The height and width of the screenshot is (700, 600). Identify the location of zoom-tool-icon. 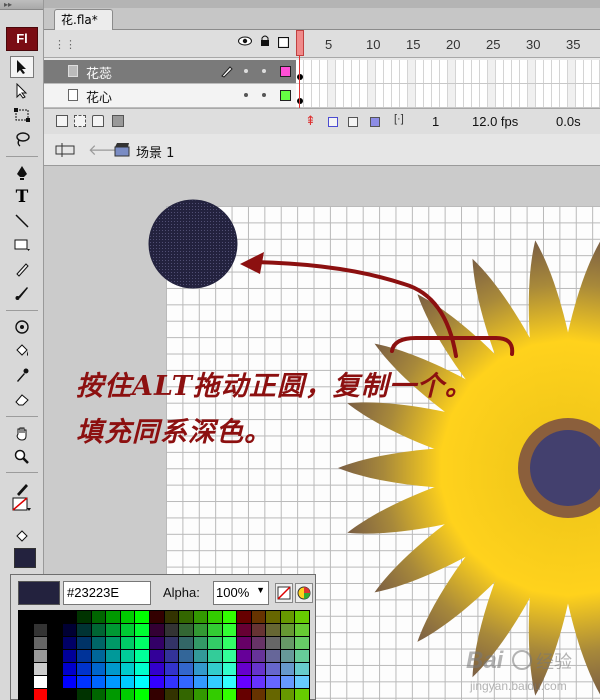
(22, 457).